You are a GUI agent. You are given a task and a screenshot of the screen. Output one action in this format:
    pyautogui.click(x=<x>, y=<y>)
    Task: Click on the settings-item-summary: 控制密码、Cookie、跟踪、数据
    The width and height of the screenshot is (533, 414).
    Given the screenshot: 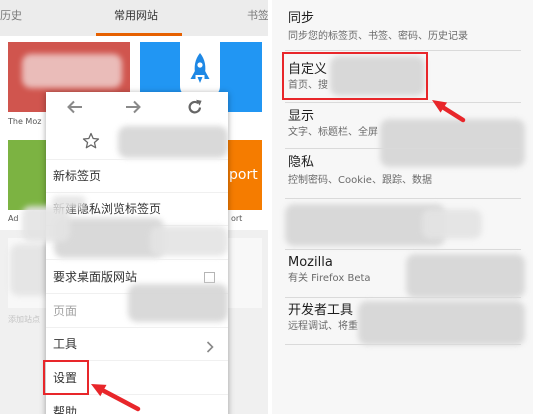 What is the action you would take?
    pyautogui.click(x=360, y=180)
    